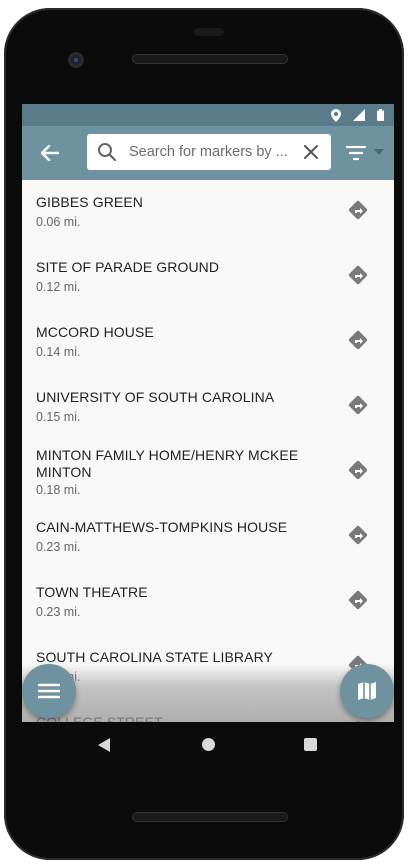 This screenshot has width=408, height=864. What do you see at coordinates (95, 332) in the screenshot?
I see `marker-name: MCCORD HOUSE` at bounding box center [95, 332].